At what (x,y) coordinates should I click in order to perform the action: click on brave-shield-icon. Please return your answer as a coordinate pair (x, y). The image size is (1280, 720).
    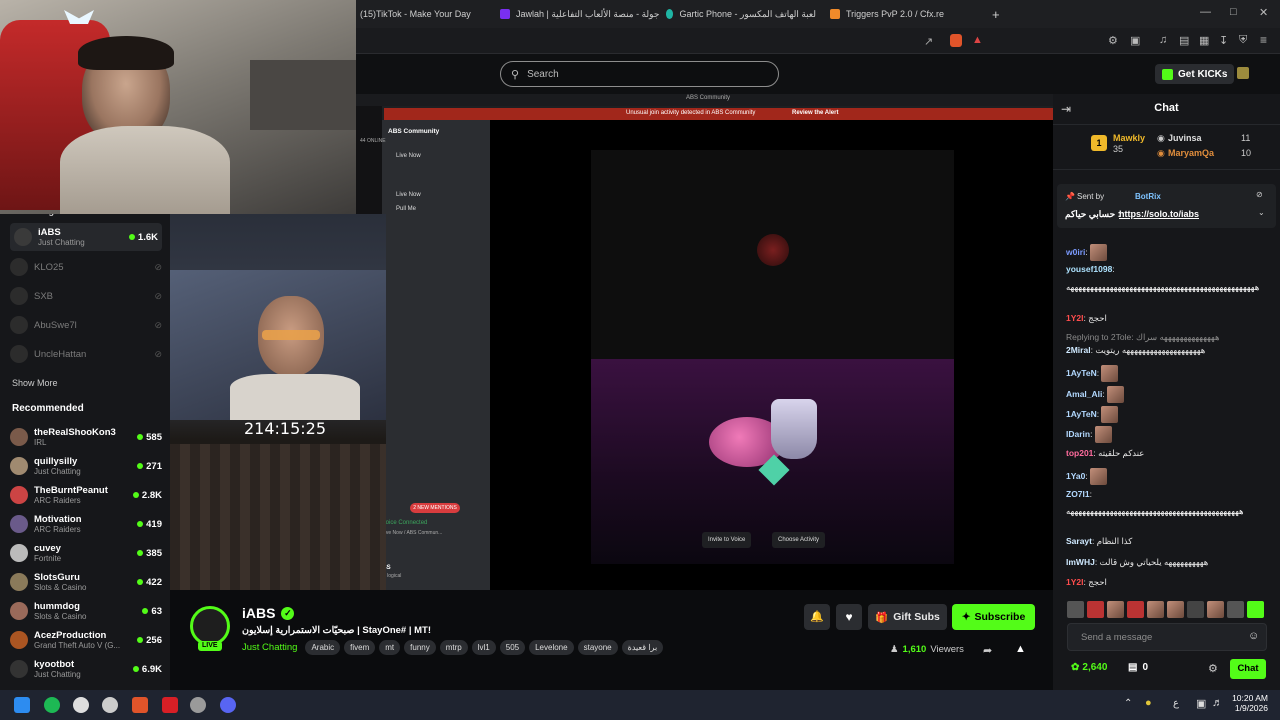
    Looking at the image, I should click on (956, 40).